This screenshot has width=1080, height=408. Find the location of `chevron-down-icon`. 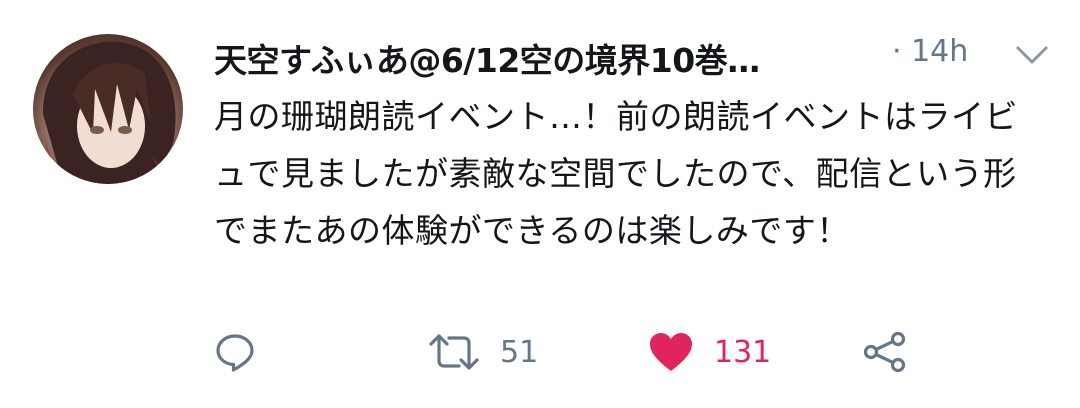

chevron-down-icon is located at coordinates (1032, 55).